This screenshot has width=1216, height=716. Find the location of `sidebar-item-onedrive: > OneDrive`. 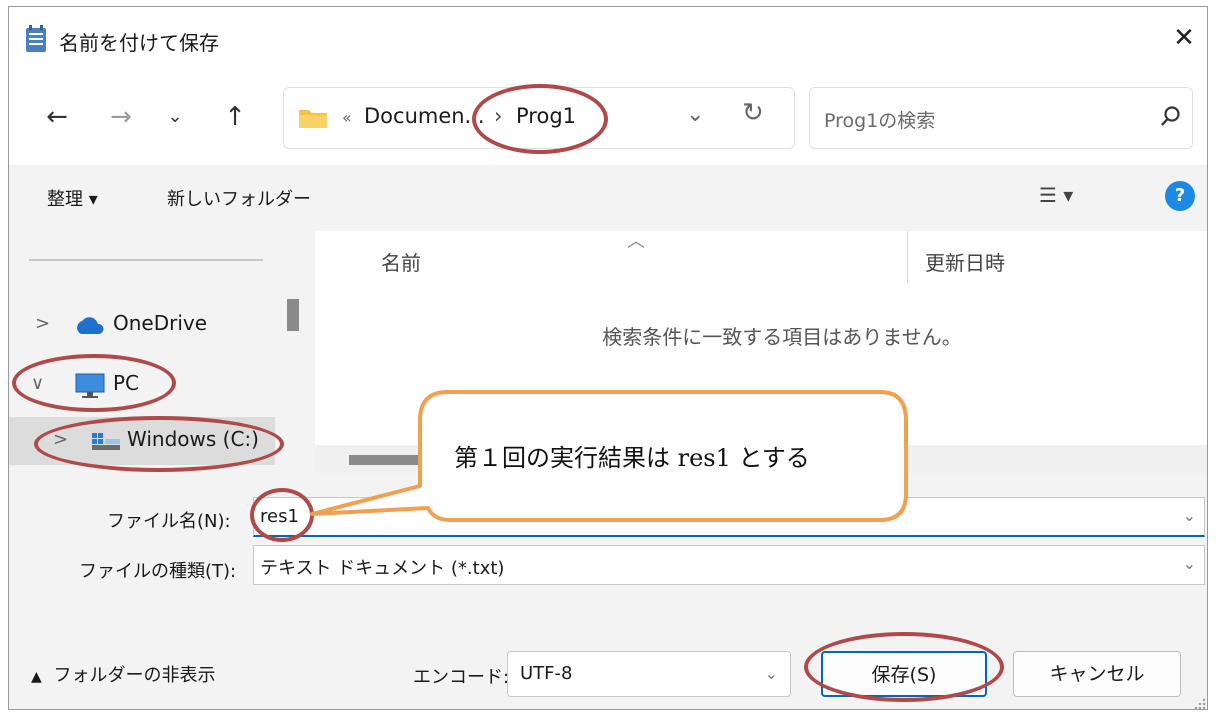

sidebar-item-onedrive: > OneDrive is located at coordinates (142, 325).